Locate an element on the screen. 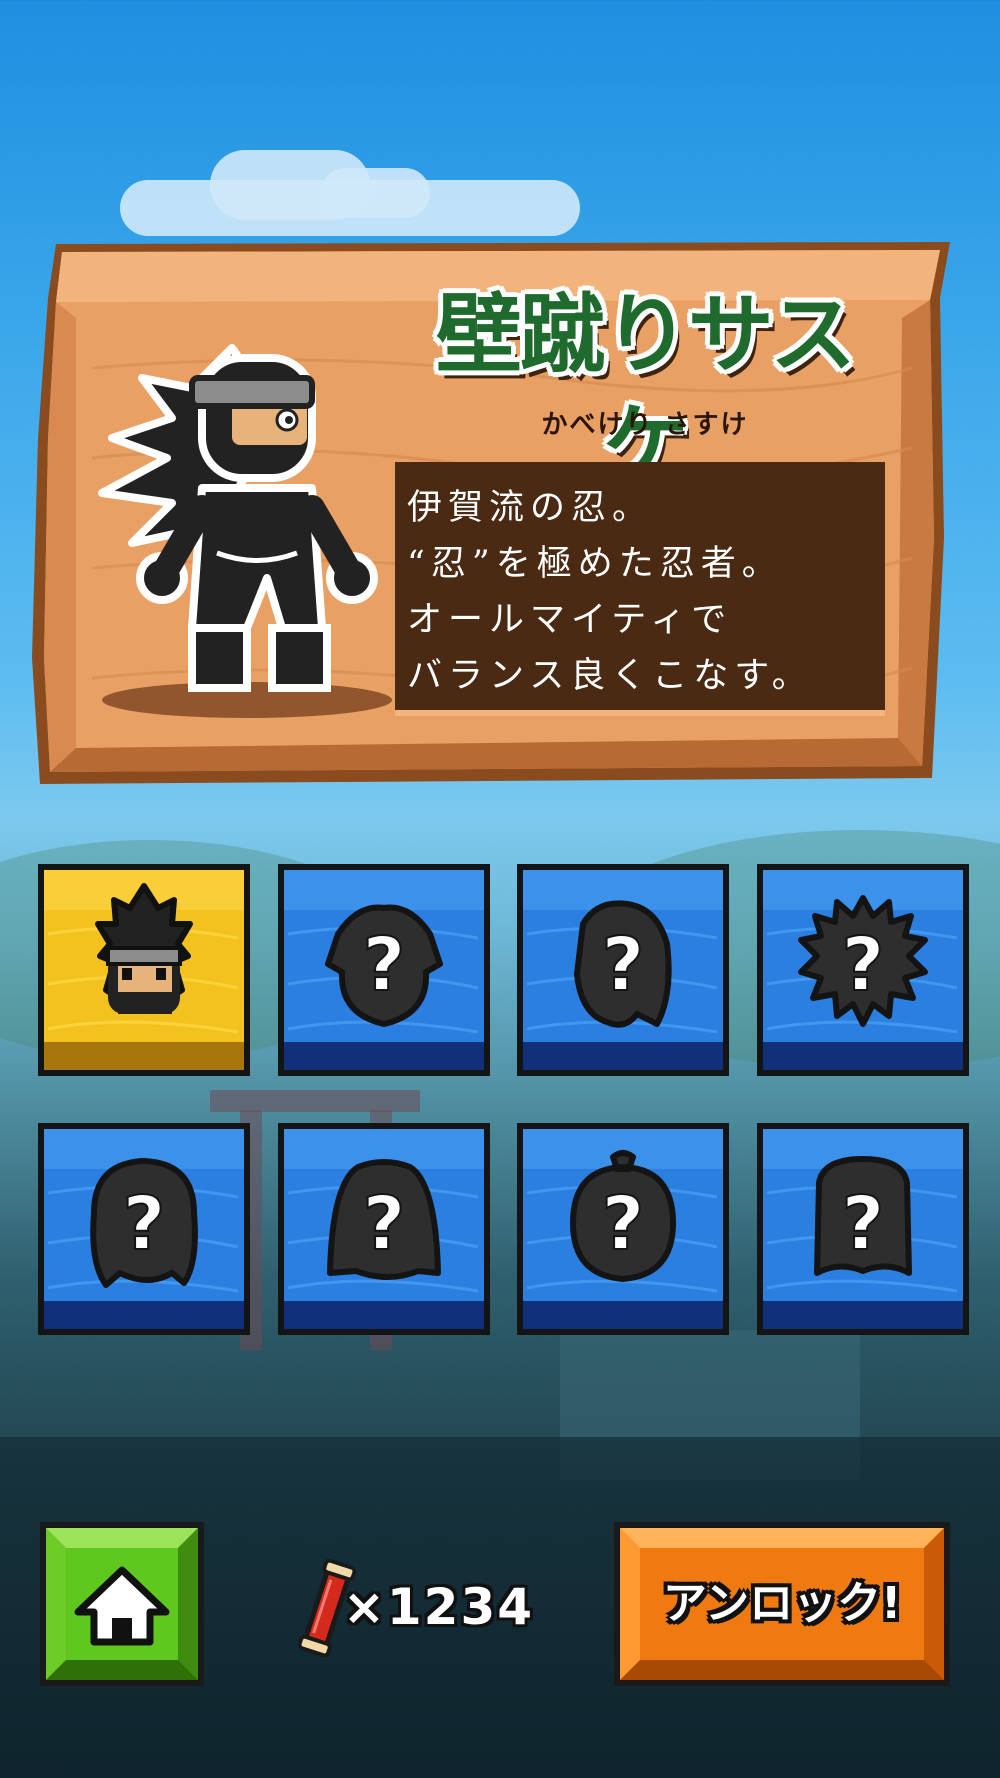  description-line: バランス良くこなす。 is located at coordinates (610, 676).